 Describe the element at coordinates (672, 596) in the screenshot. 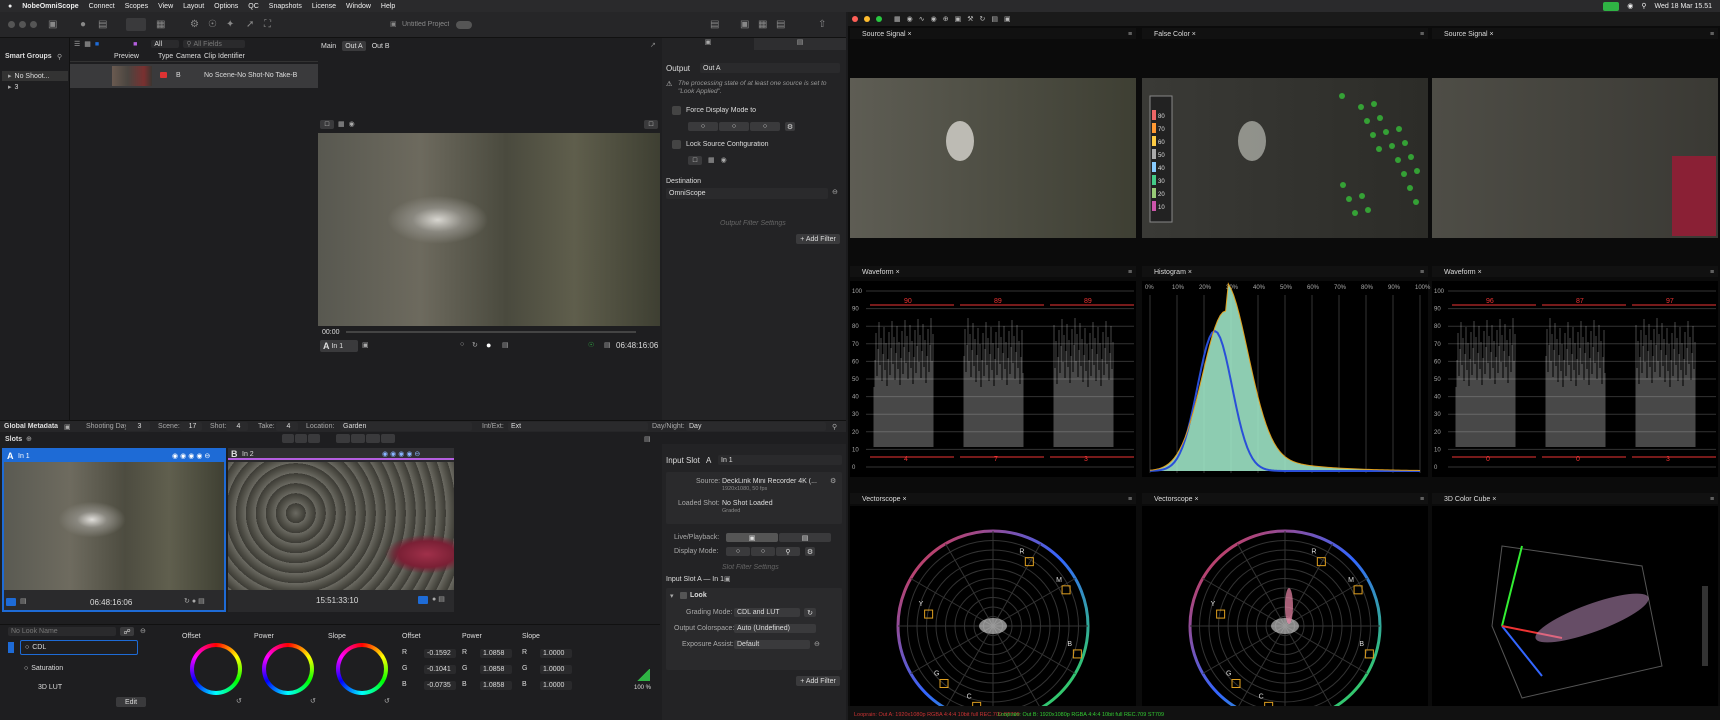

I see `look-disclosure-icon: ▾` at that location.